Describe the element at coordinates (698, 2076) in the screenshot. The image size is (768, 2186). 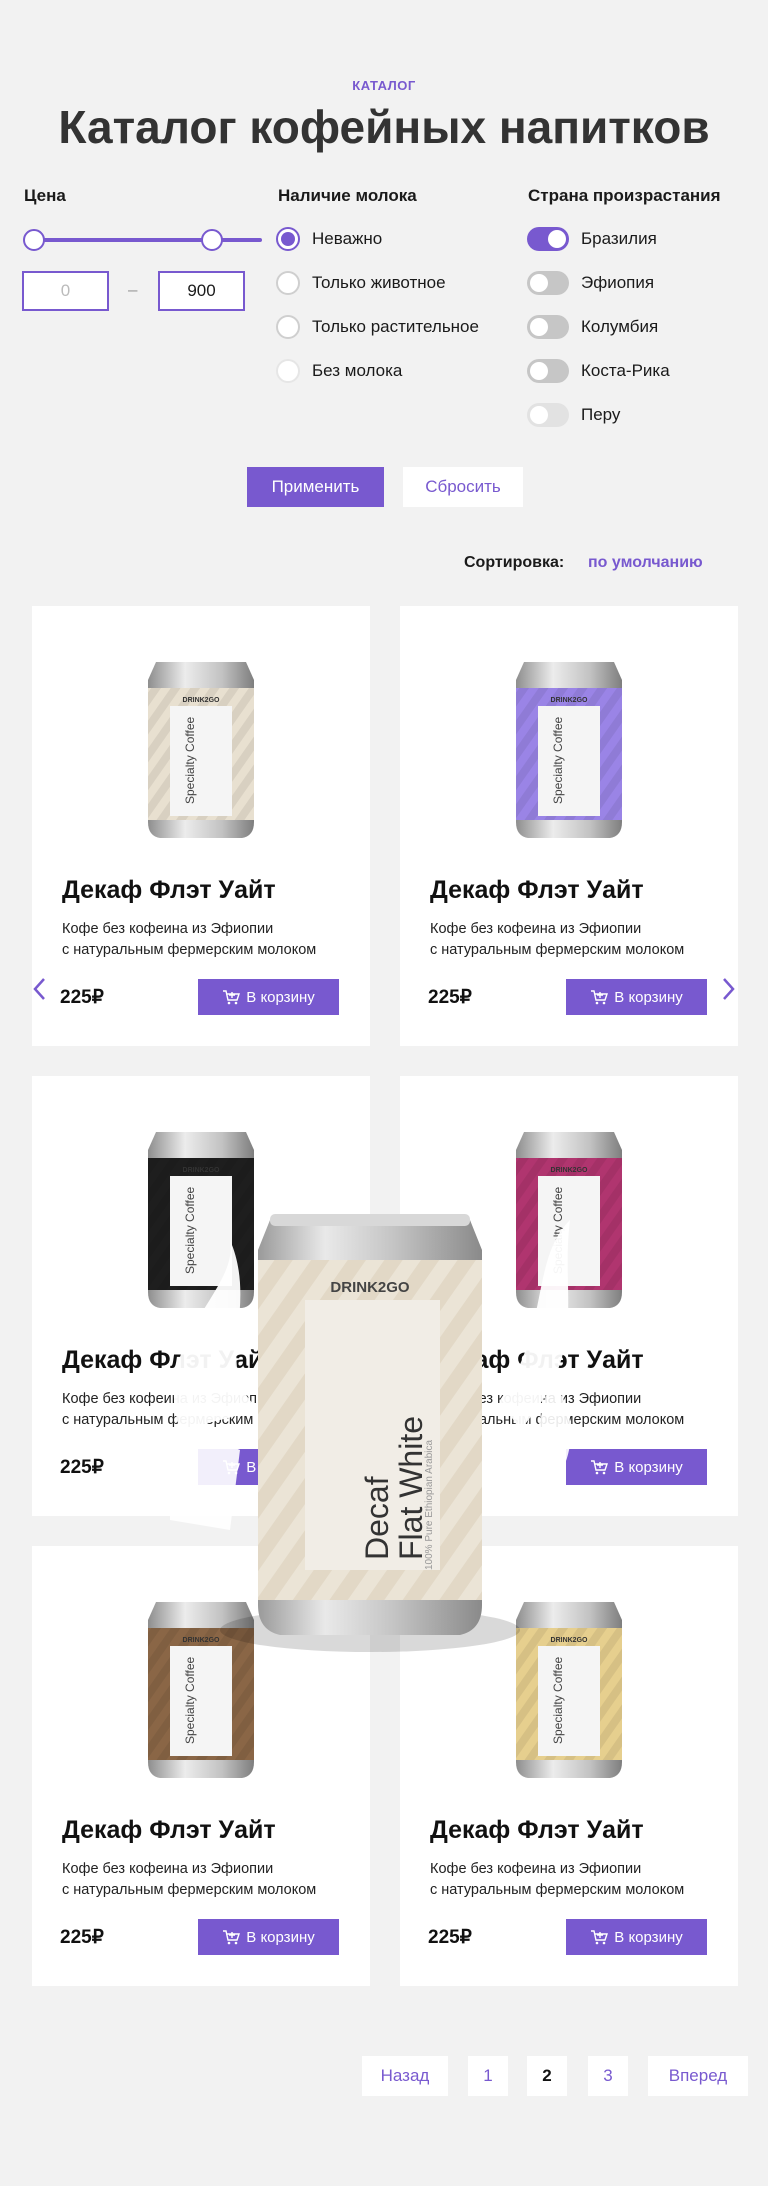
I see `pagination-next-button: Вперед` at that location.